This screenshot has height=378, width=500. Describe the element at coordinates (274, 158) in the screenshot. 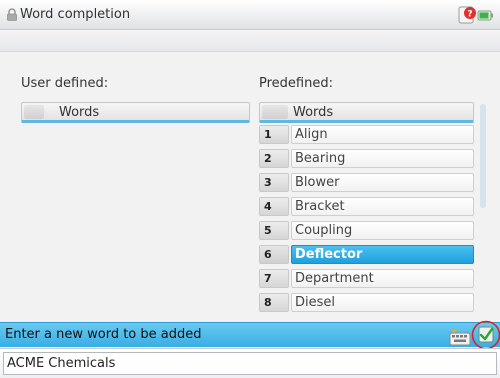

I see `item-number: 2` at that location.